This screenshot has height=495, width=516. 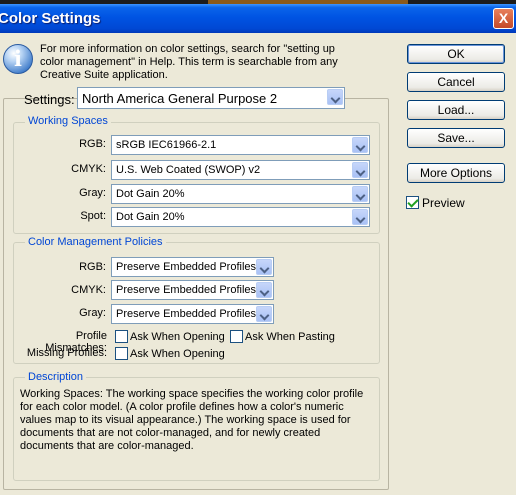 I want to click on ws-cmyk-label: CMYK:, so click(x=88, y=169).